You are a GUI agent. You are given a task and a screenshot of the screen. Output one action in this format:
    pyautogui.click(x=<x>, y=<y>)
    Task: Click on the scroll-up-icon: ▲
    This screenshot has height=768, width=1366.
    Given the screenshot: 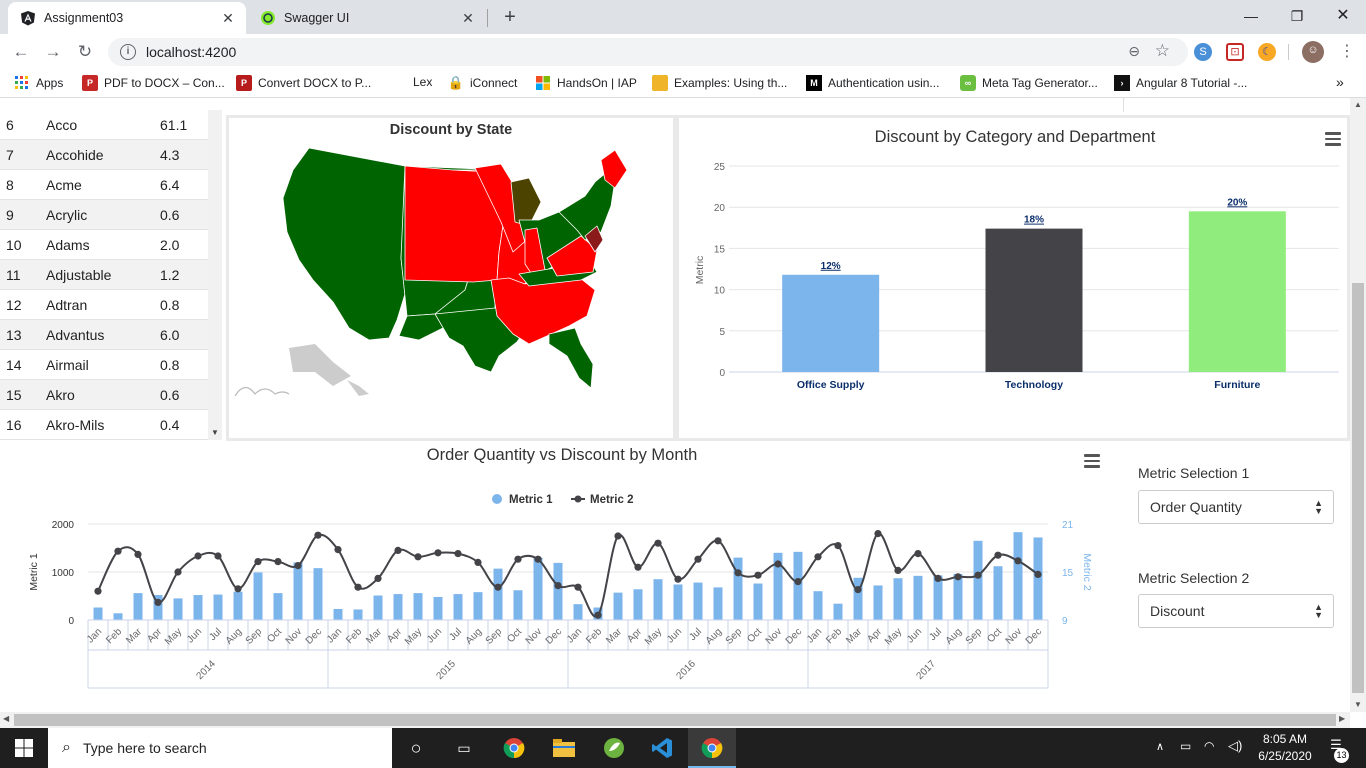 What is the action you would take?
    pyautogui.click(x=1358, y=104)
    